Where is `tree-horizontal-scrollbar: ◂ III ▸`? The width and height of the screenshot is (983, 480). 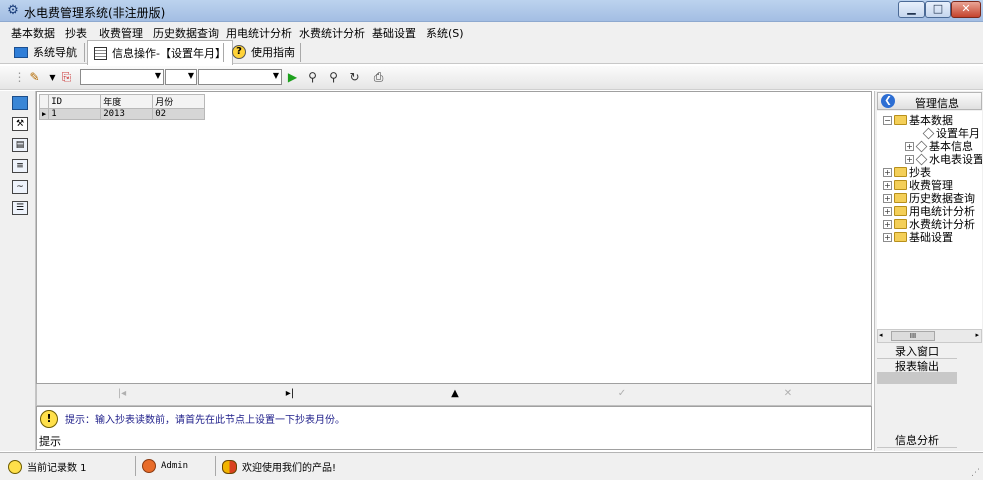
tree-horizontal-scrollbar: ◂ III ▸ is located at coordinates (929, 336).